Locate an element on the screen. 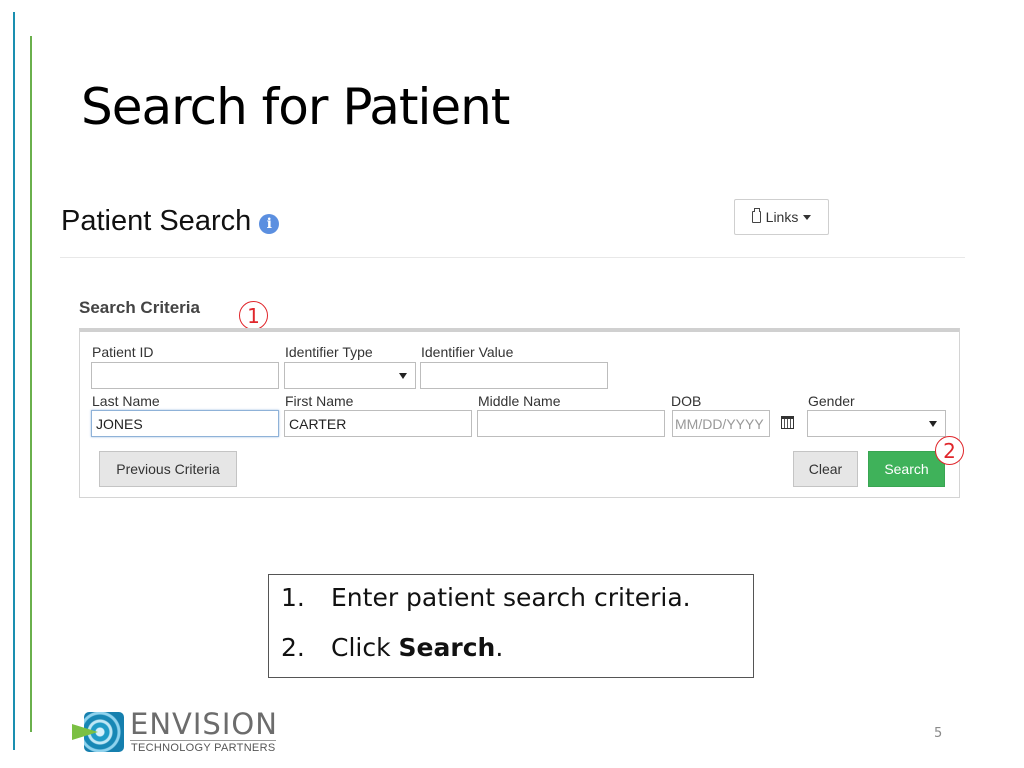 This screenshot has width=1024, height=768. patient-id-label: Patient ID is located at coordinates (123, 352).